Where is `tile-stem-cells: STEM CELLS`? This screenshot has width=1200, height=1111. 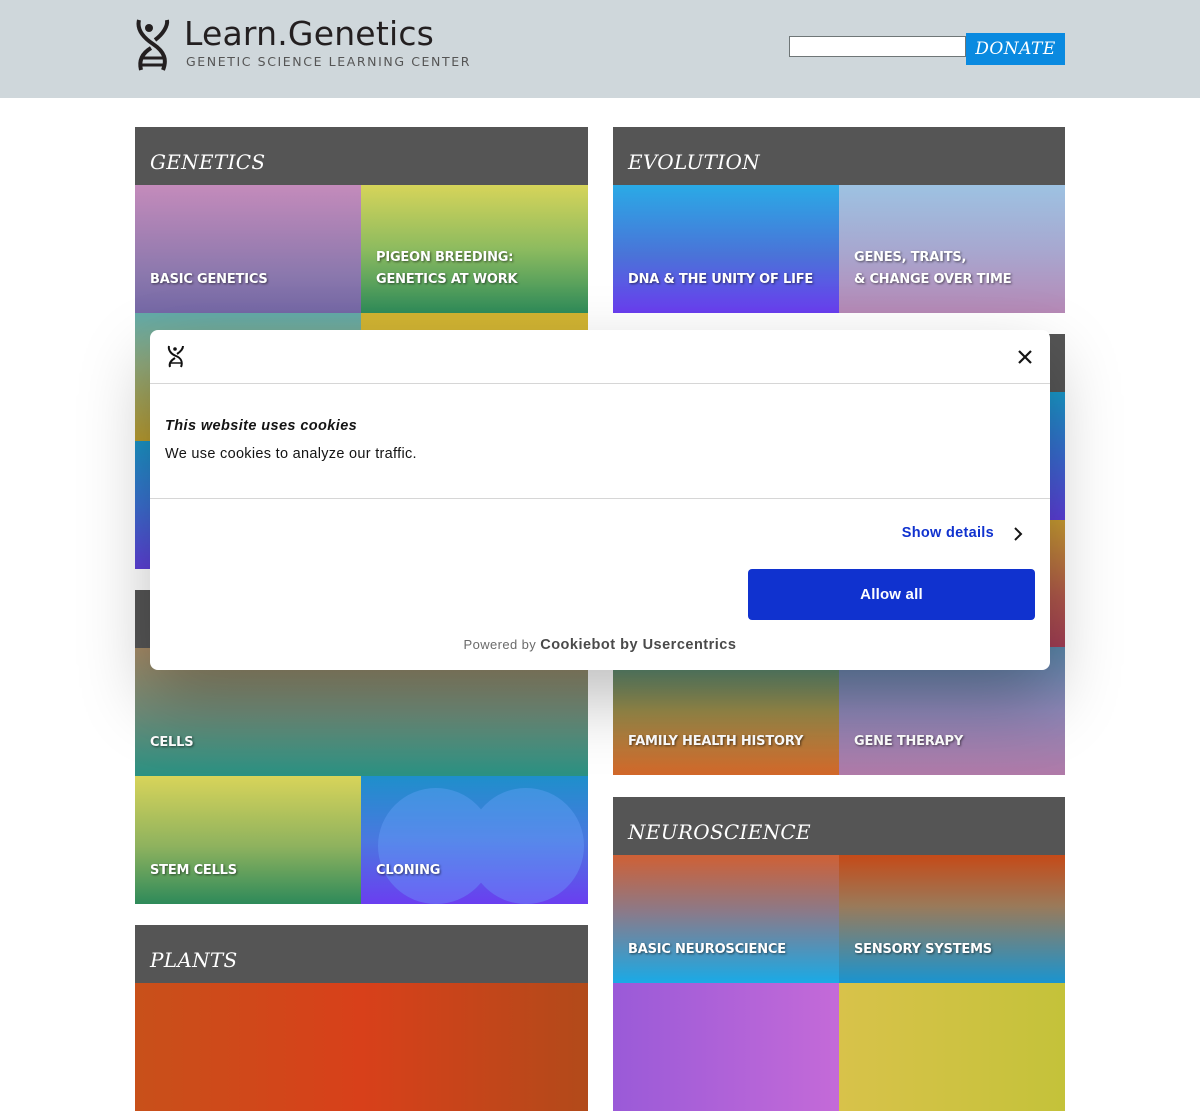 tile-stem-cells: STEM CELLS is located at coordinates (248, 840).